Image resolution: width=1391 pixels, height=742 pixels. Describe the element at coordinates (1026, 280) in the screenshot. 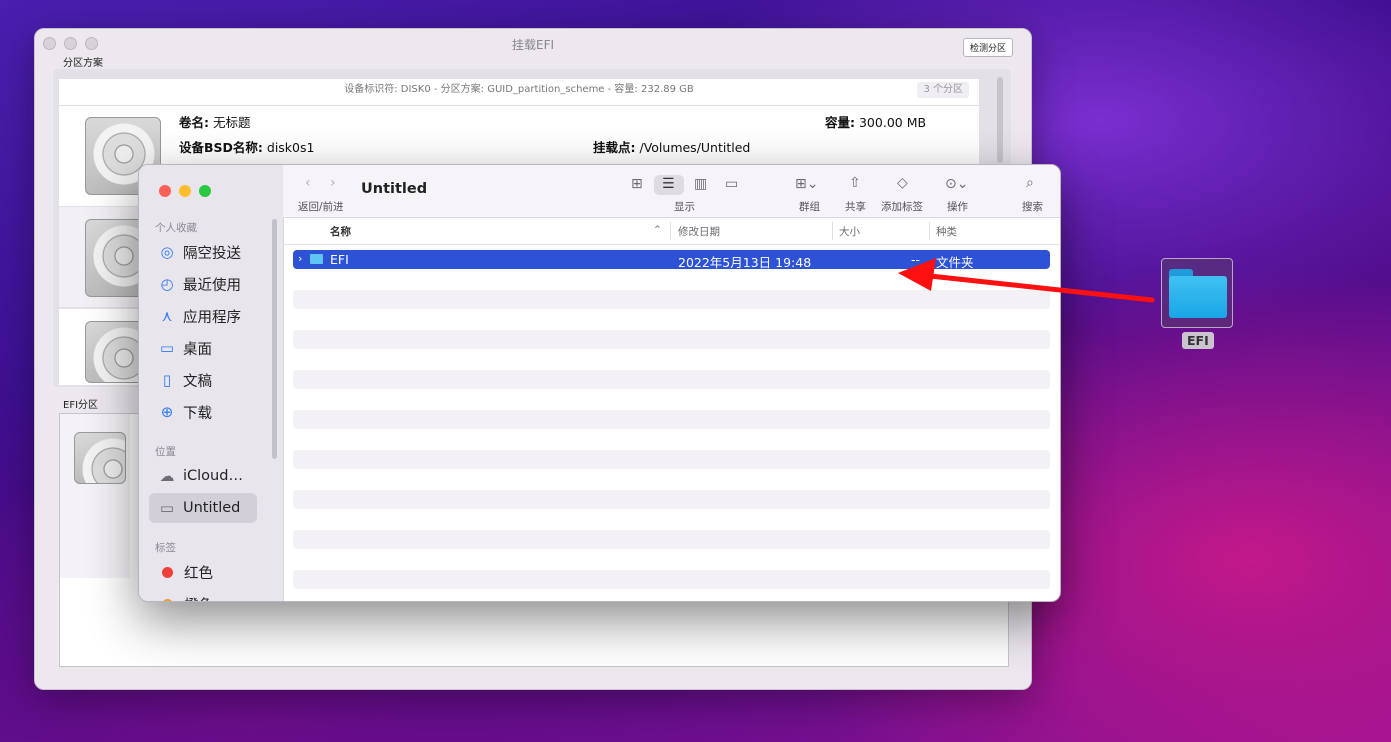

I see `annotation-arrow` at that location.